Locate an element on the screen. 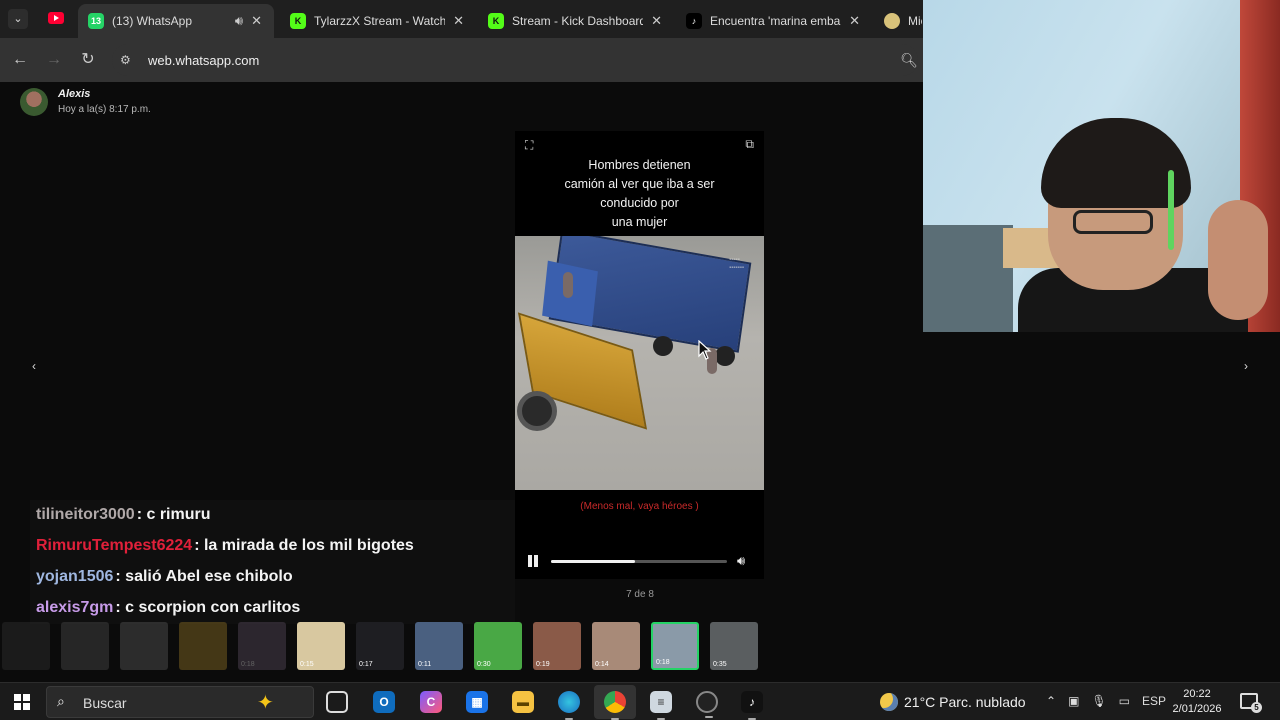 This screenshot has height=720, width=1280. media-thumbnail: 0:14 is located at coordinates (616, 646).